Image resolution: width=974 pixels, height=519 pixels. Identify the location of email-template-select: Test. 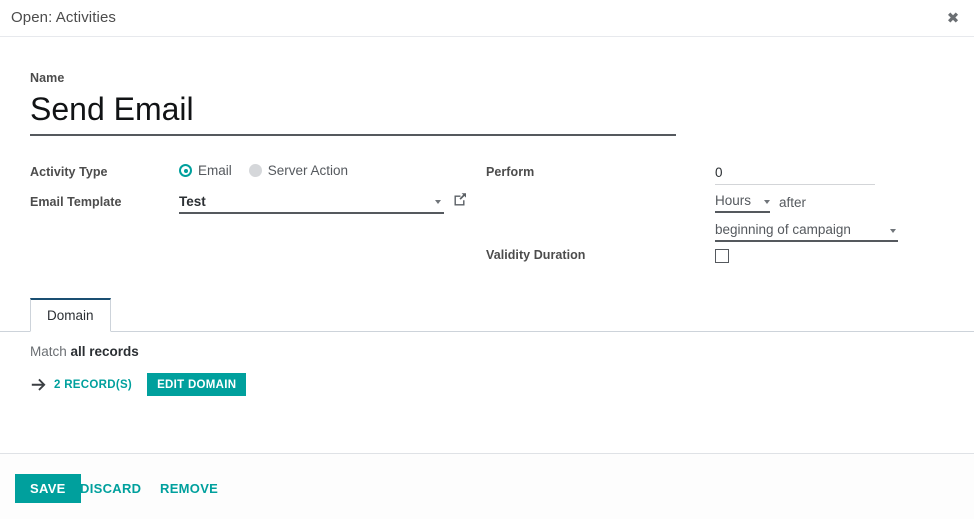
(311, 203).